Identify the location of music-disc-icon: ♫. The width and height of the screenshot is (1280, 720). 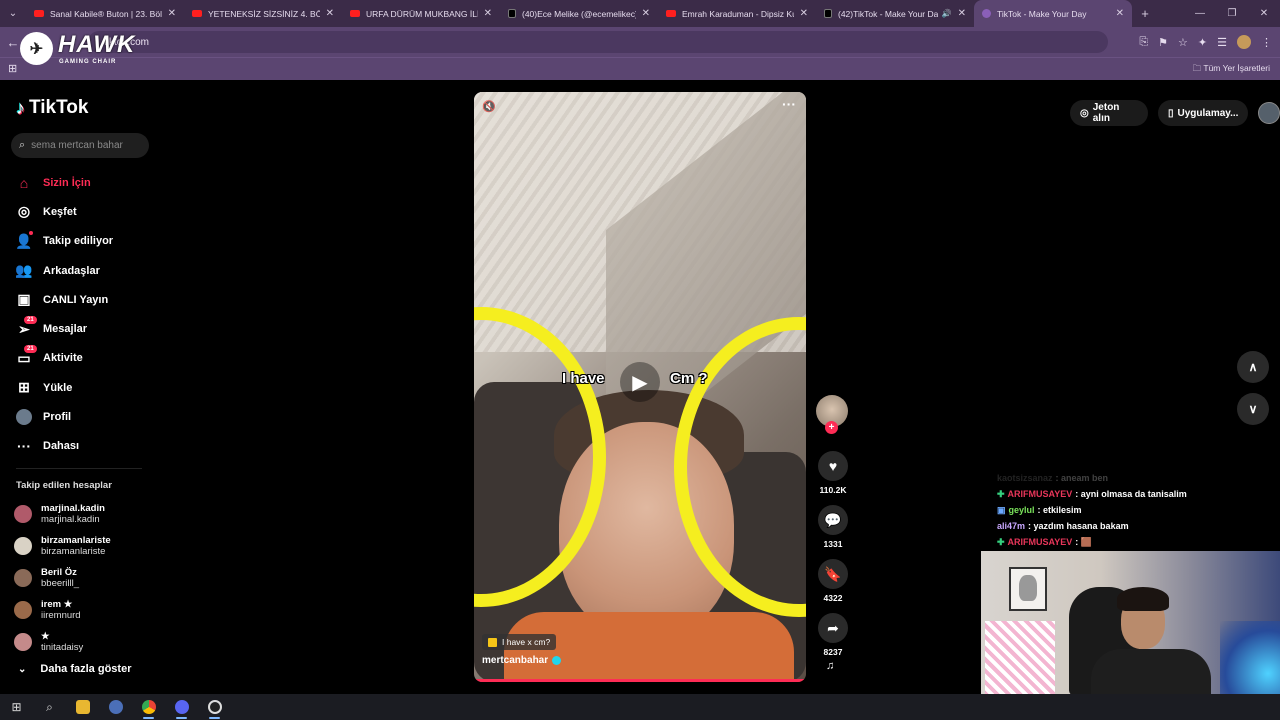
(830, 666).